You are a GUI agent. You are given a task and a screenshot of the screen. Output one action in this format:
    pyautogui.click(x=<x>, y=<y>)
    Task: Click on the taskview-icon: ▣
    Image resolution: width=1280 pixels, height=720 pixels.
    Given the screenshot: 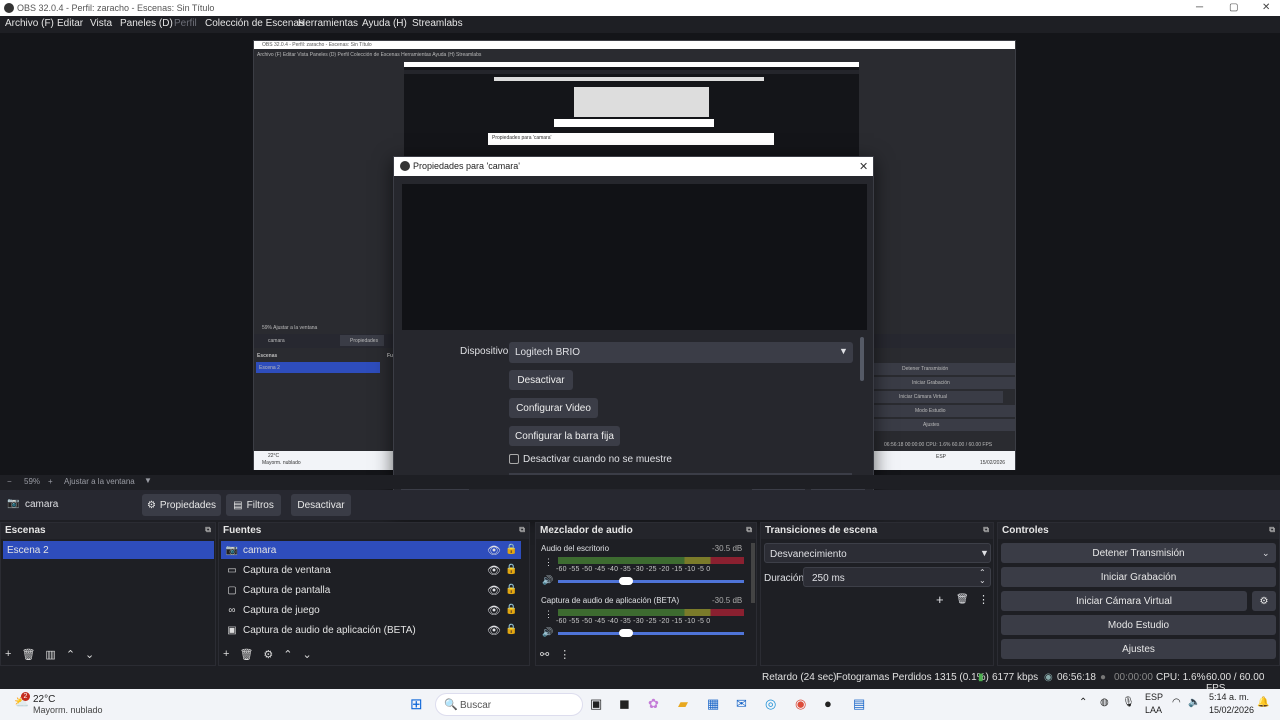 What is the action you would take?
    pyautogui.click(x=596, y=704)
    